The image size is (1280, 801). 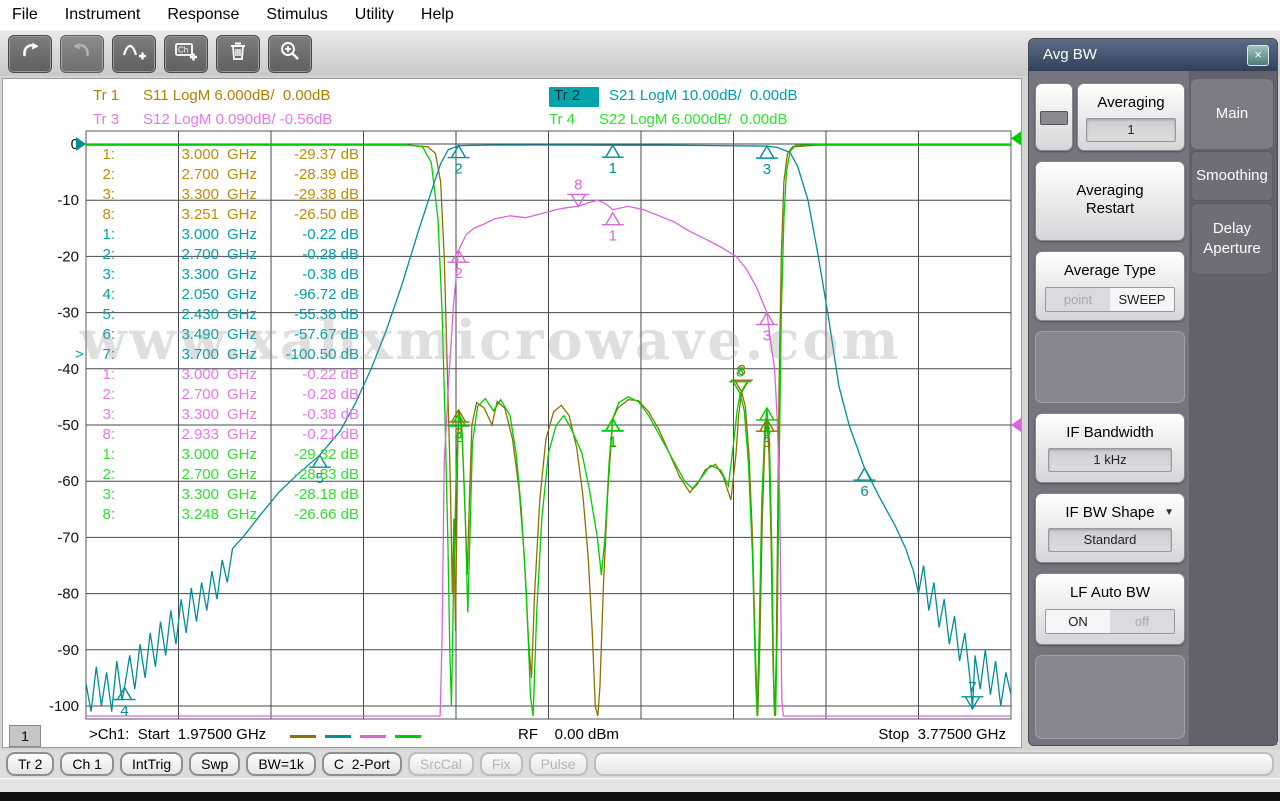 What do you see at coordinates (437, 15) in the screenshot?
I see `menu-item-help: Help` at bounding box center [437, 15].